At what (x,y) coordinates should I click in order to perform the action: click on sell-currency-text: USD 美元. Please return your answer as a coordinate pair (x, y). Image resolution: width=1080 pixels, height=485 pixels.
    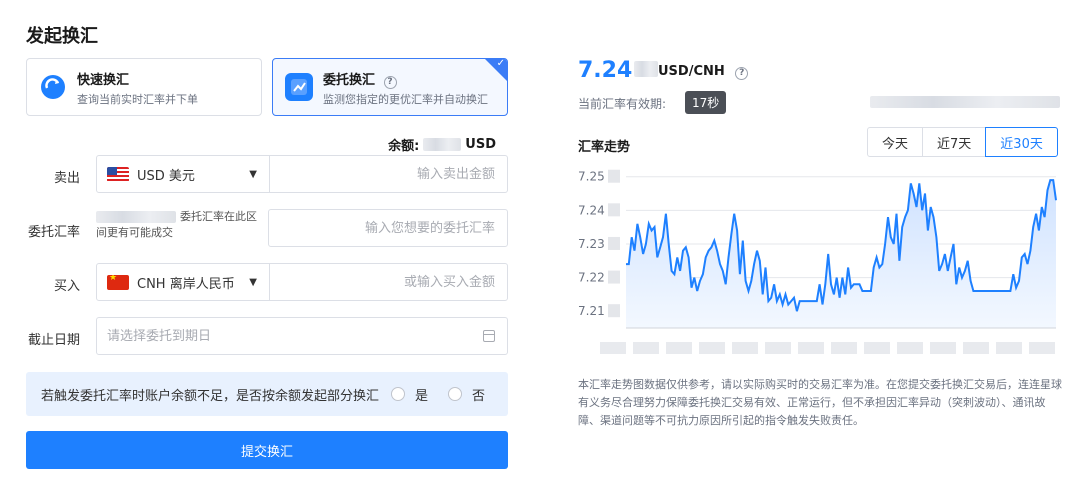
    Looking at the image, I should click on (166, 176).